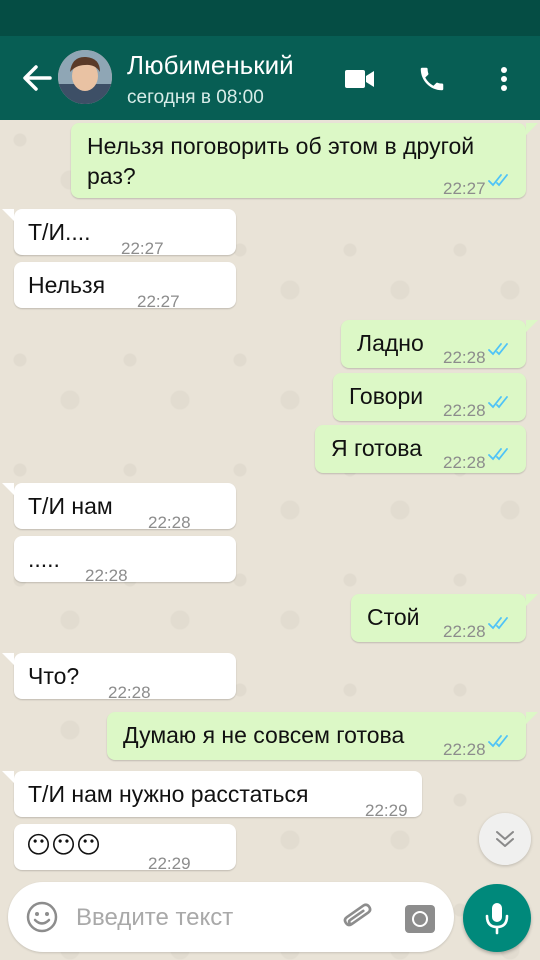 The height and width of the screenshot is (960, 540). What do you see at coordinates (70, 506) in the screenshot?
I see `message-text: Т/И нам` at bounding box center [70, 506].